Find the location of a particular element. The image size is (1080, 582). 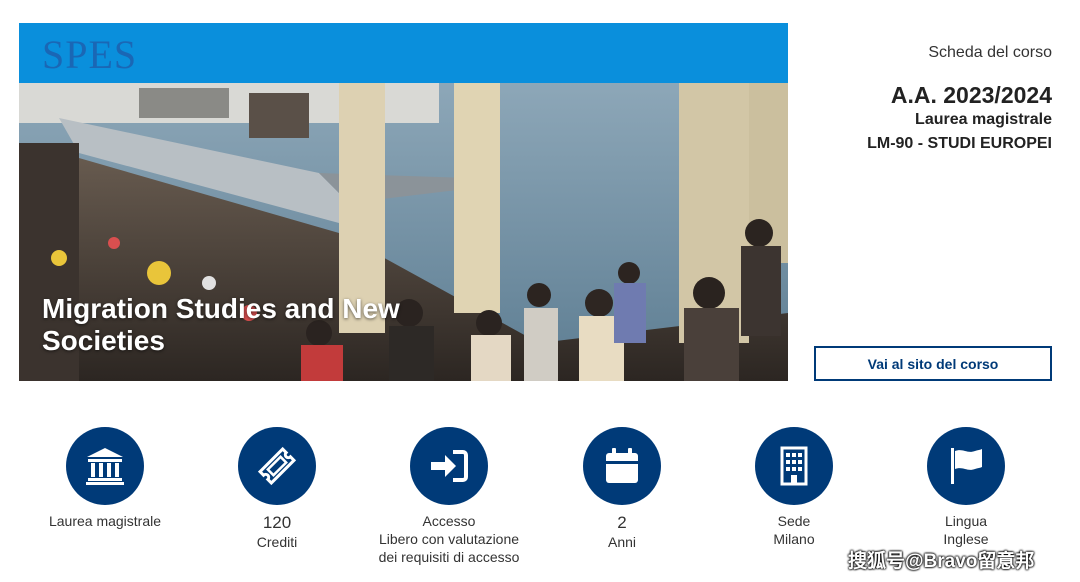

location-title: Sede is located at coordinates (794, 521).